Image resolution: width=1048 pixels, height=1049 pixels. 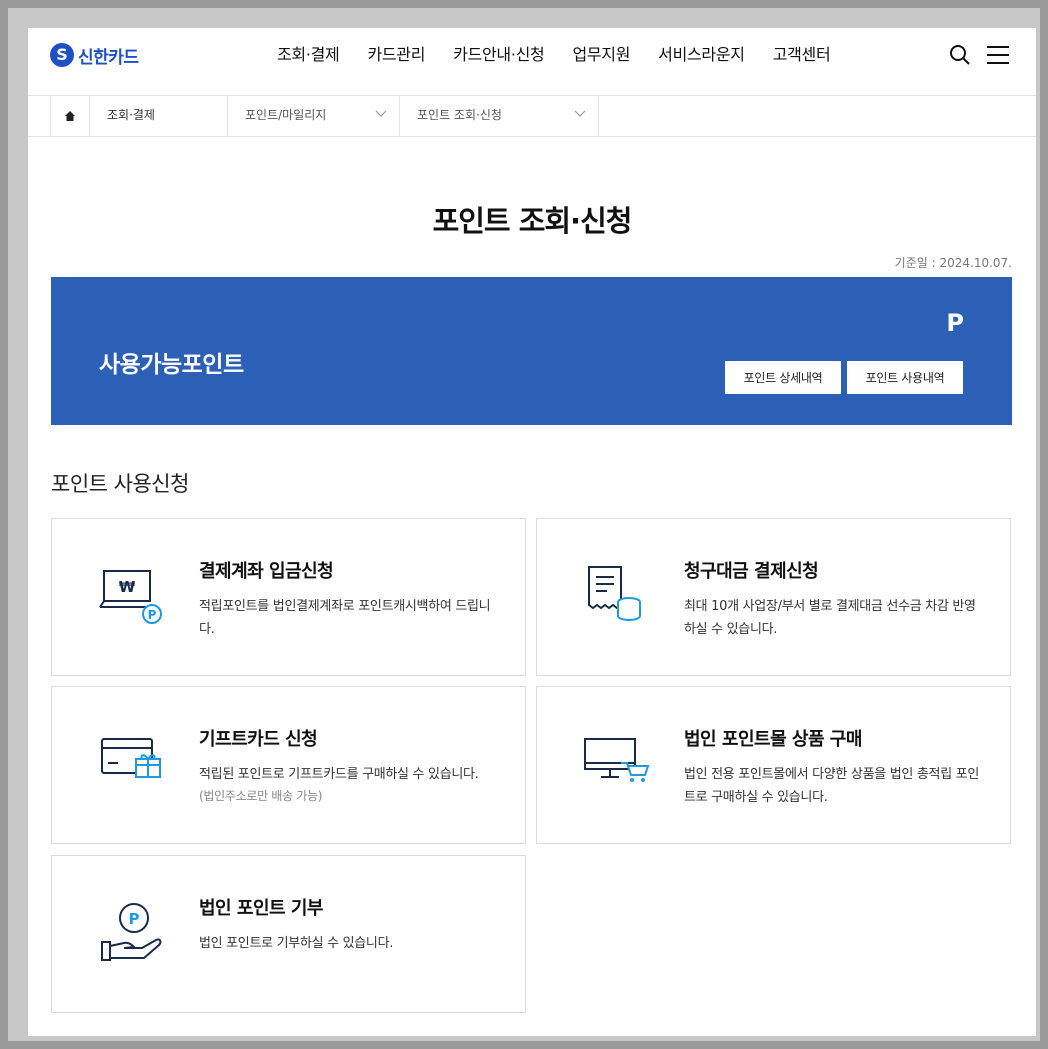 What do you see at coordinates (130, 597) in the screenshot?
I see `laptop-won-point-icon: ₩ P` at bounding box center [130, 597].